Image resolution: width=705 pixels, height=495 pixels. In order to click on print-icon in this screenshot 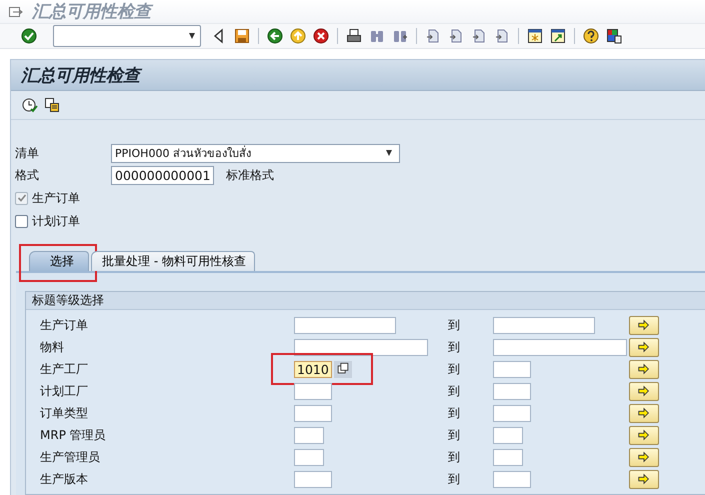, I will do `click(354, 36)`.